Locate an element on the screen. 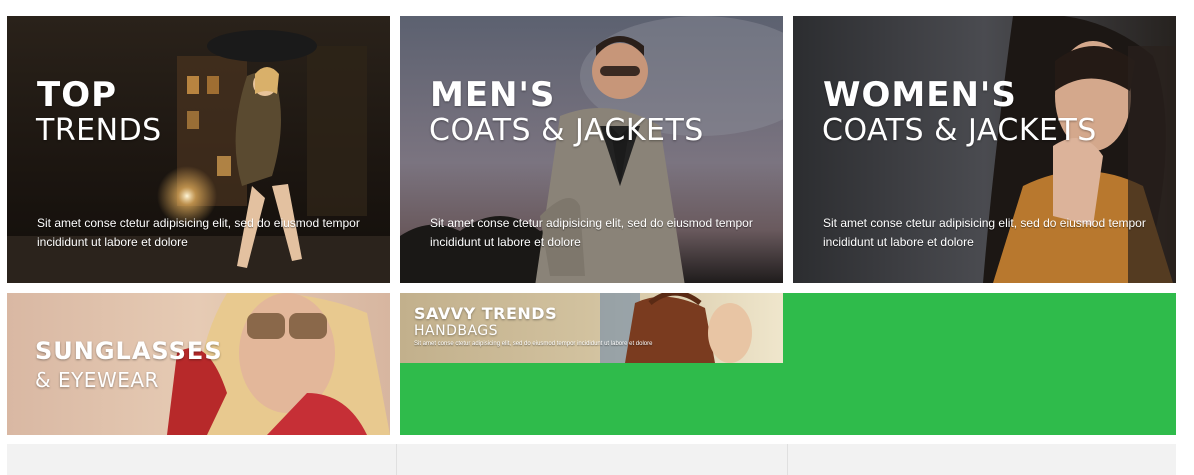 This screenshot has height=475, width=1194. banner-title: MEN'S is located at coordinates (493, 95).